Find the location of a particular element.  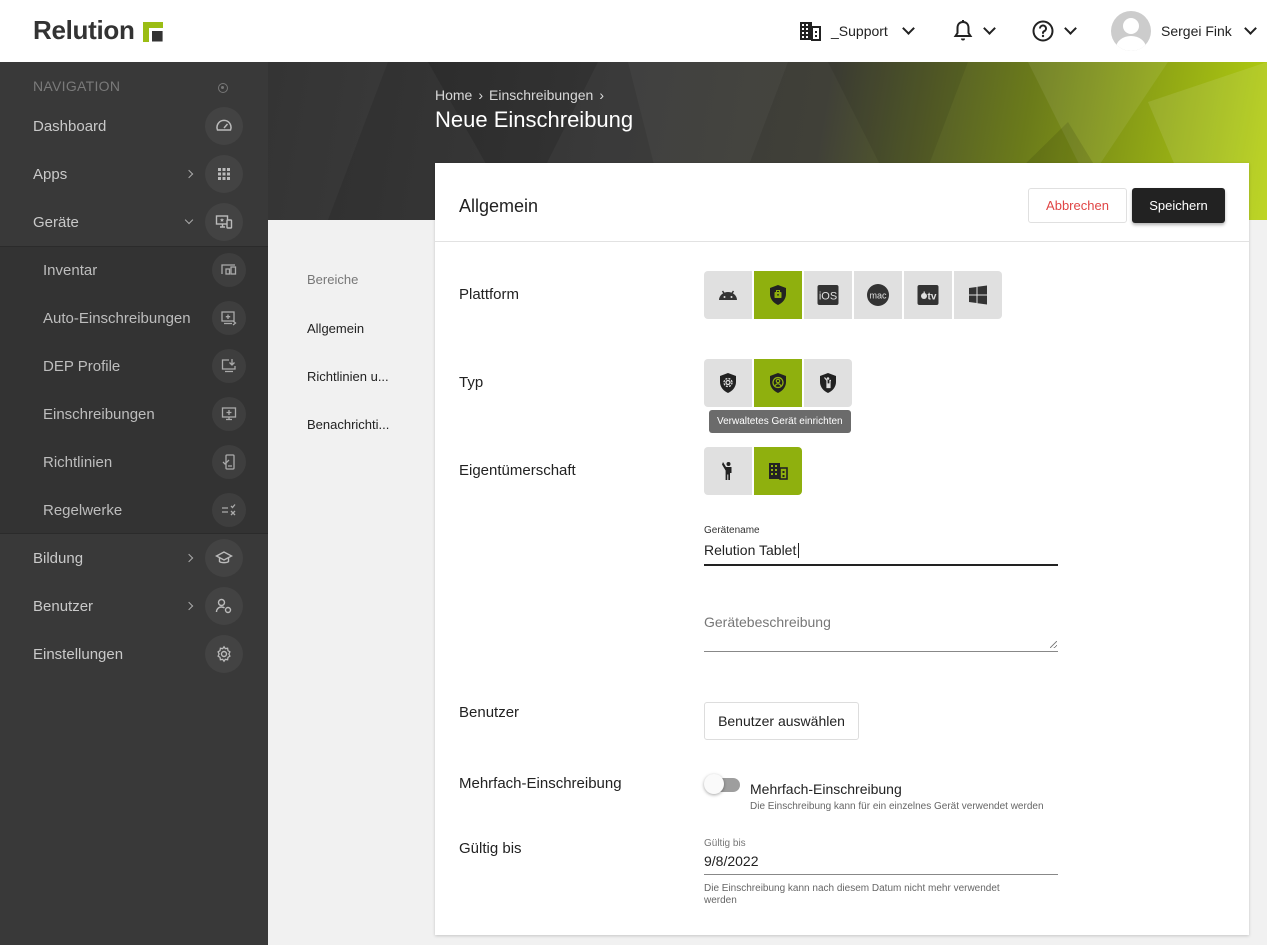

section-nav-item-general: Allgemein is located at coordinates (335, 328).